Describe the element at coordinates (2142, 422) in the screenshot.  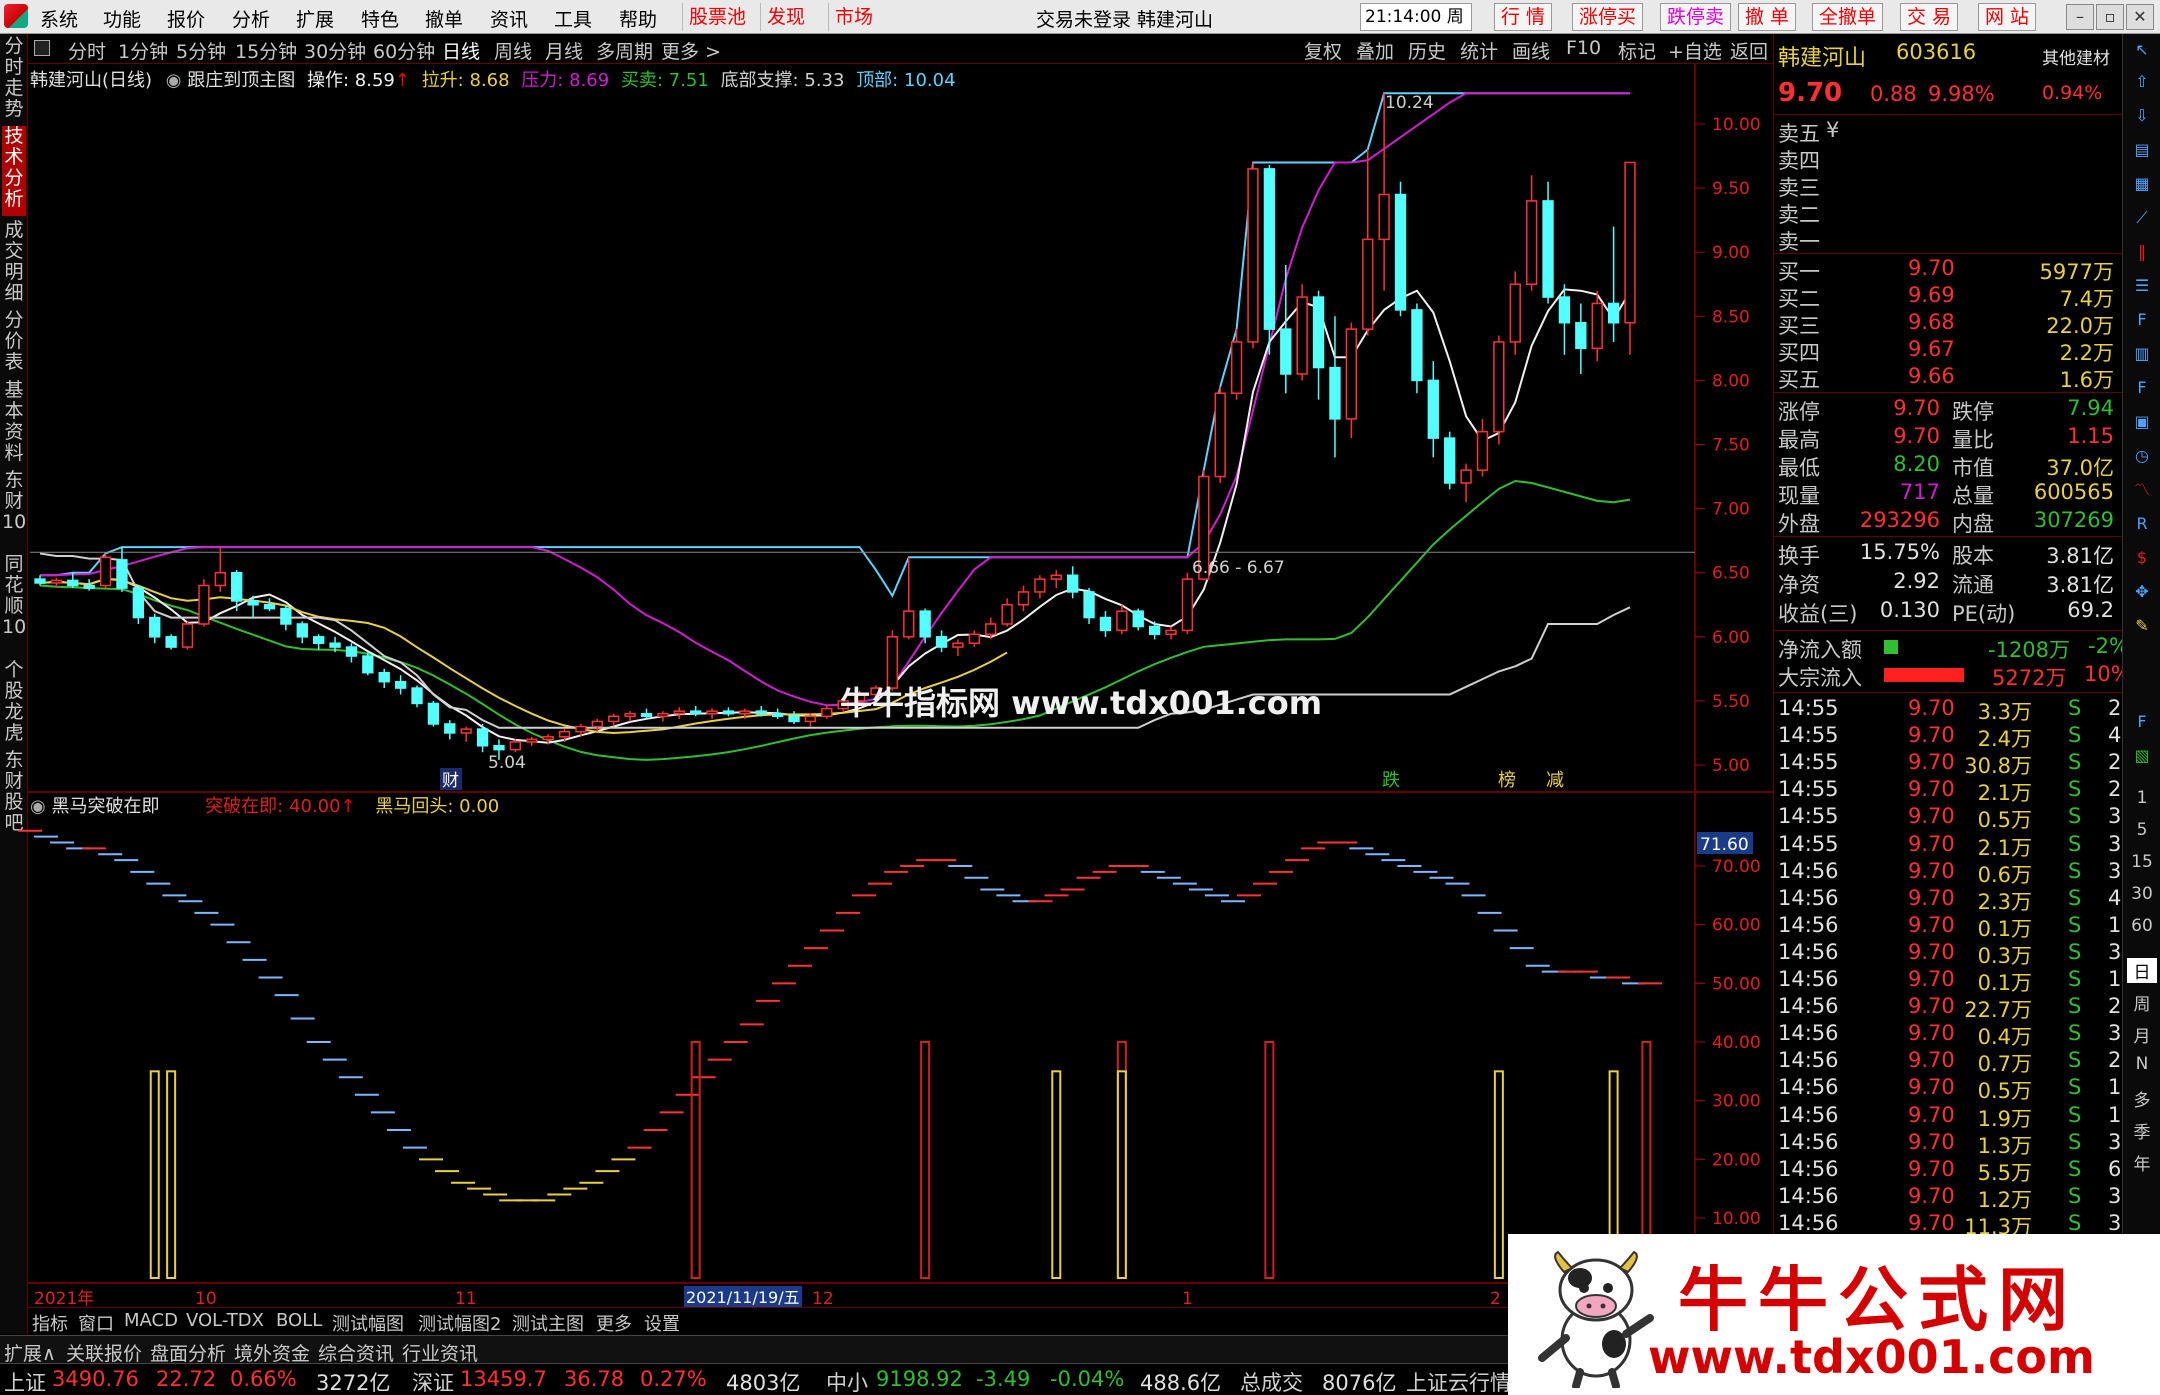
I see `doc-icon: ▣` at that location.